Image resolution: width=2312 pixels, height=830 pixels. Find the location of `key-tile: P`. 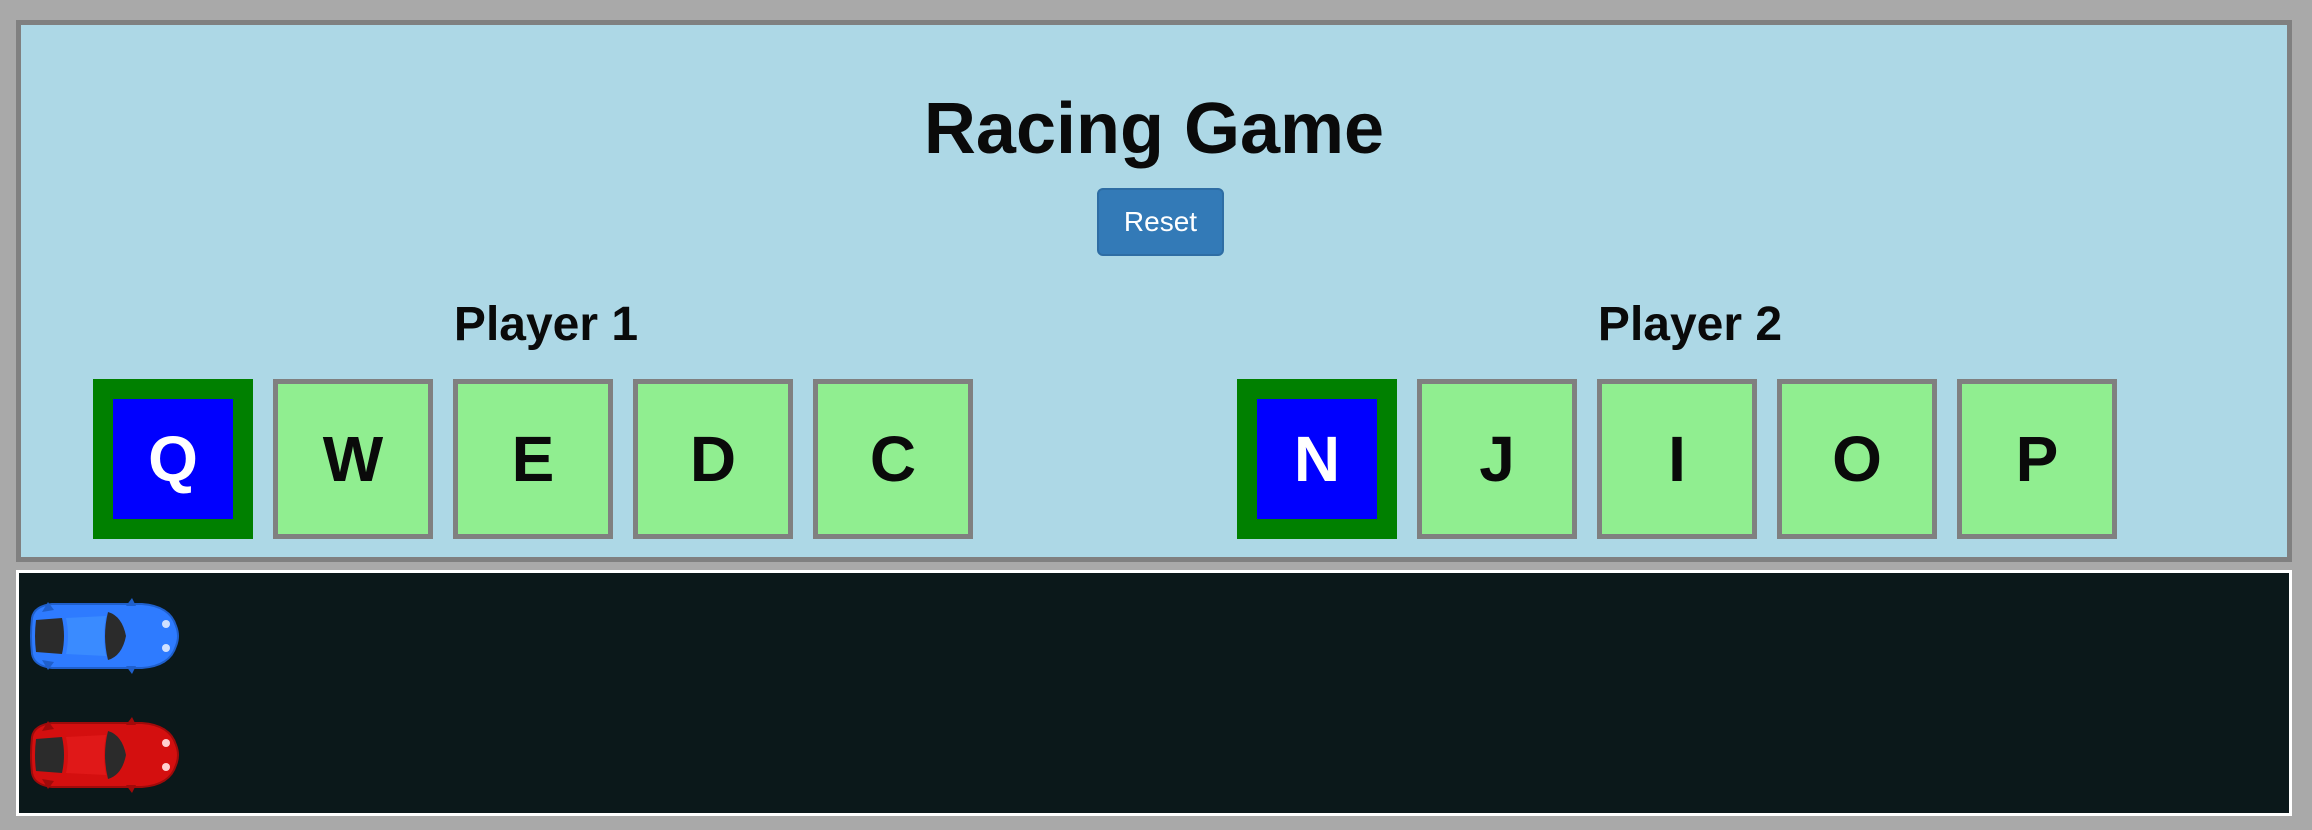

key-tile: P is located at coordinates (2037, 459).